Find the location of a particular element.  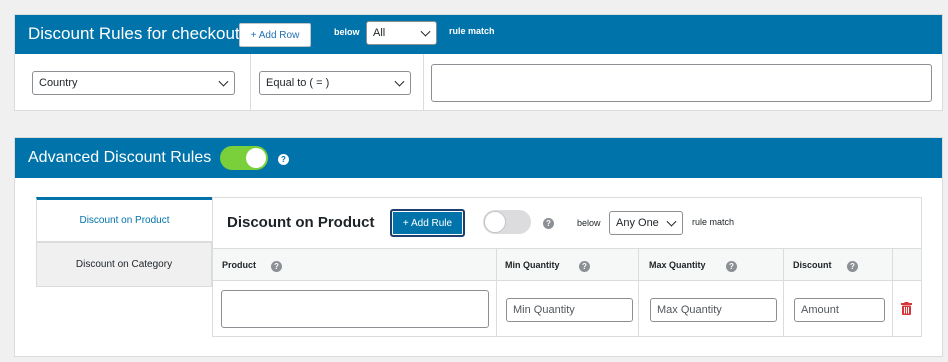

advanced-rules-toggle is located at coordinates (244, 158).